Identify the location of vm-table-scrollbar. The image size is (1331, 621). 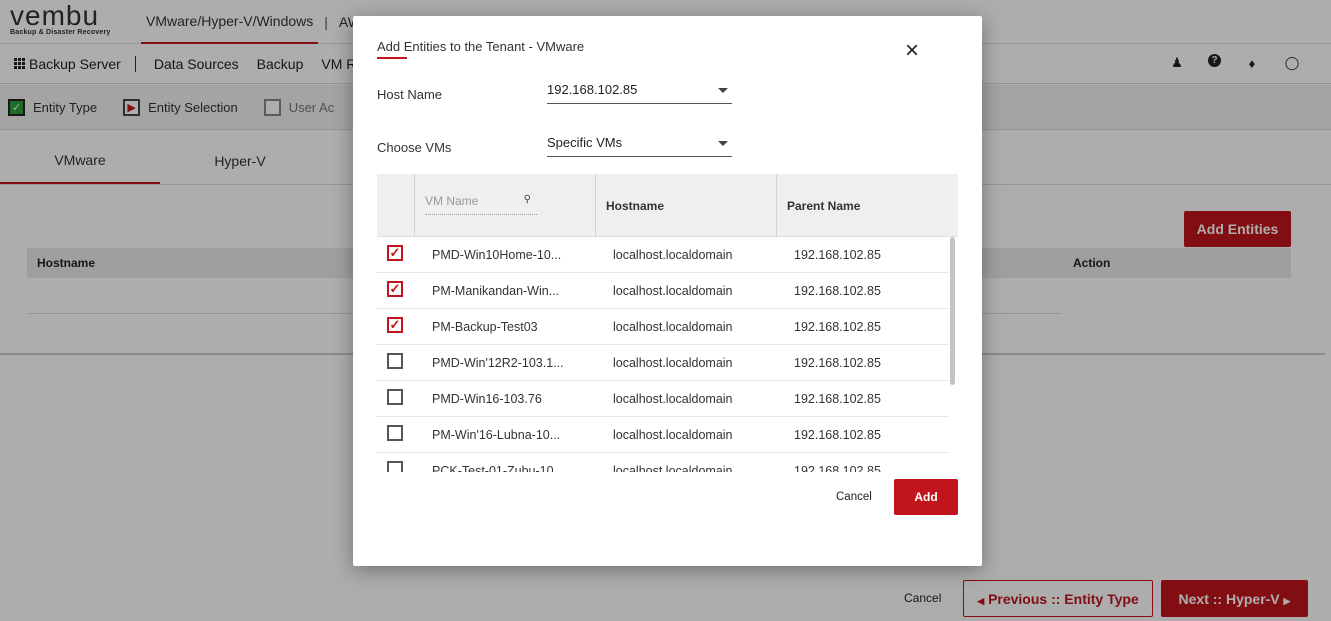
(952, 311).